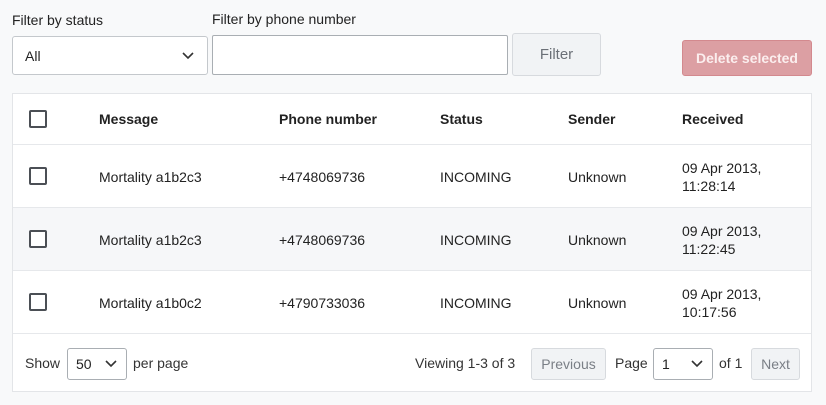 The width and height of the screenshot is (826, 405). I want to click on column-header-received: Received, so click(713, 119).